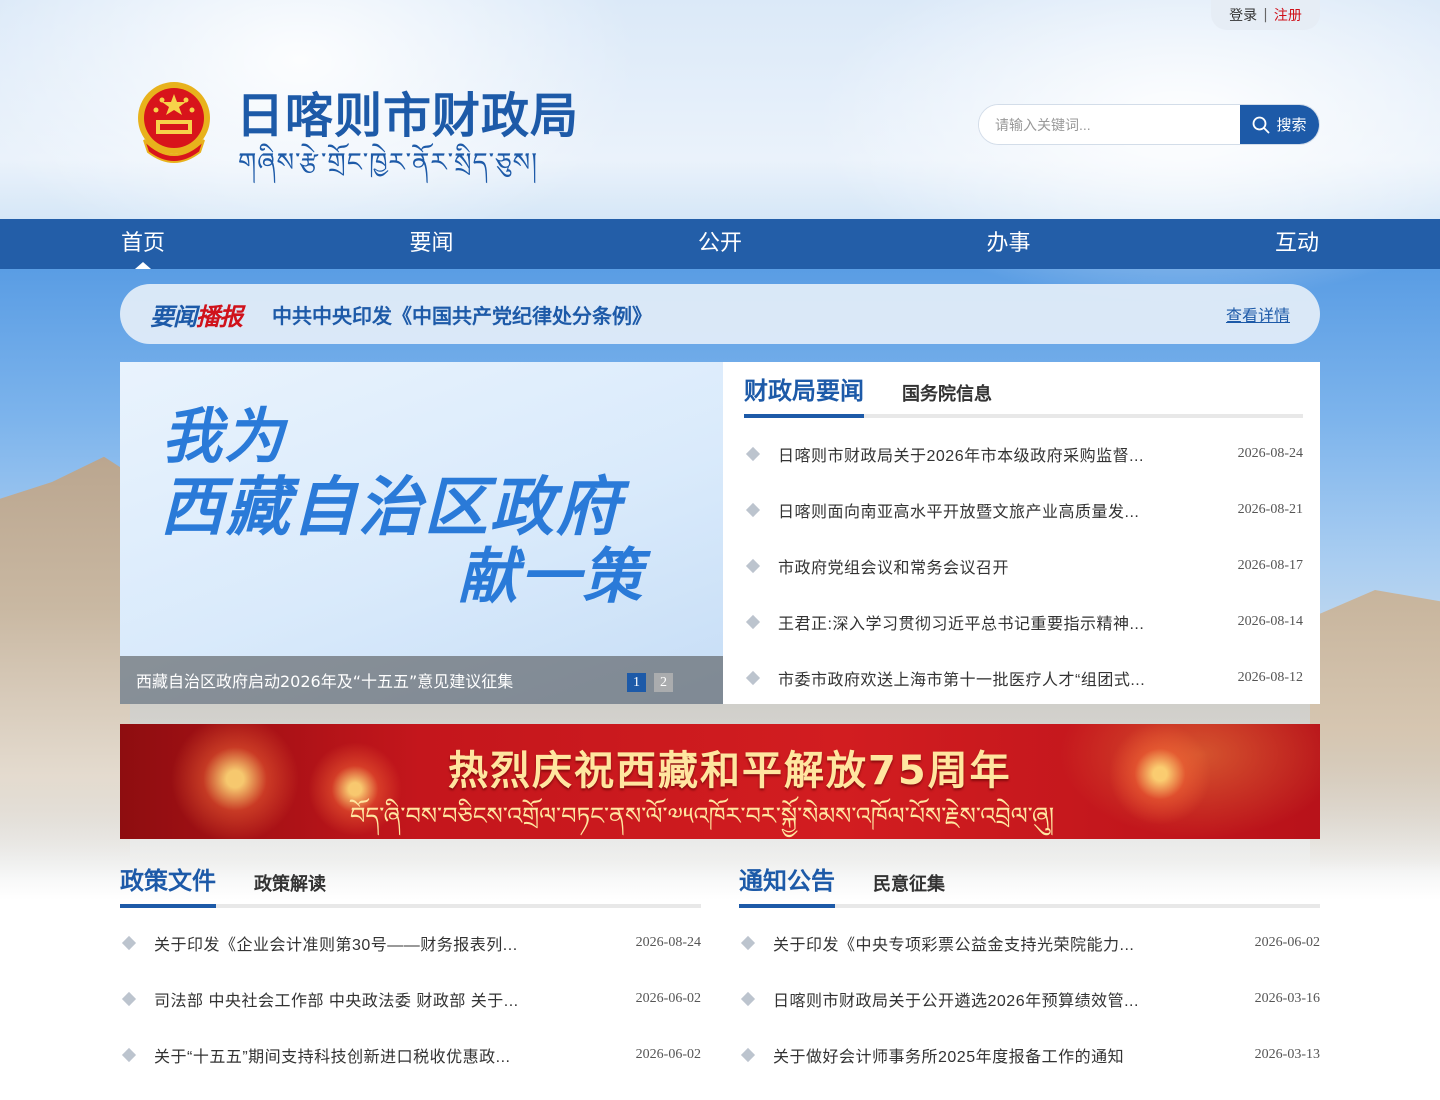  I want to click on search-icon, so click(1261, 124).